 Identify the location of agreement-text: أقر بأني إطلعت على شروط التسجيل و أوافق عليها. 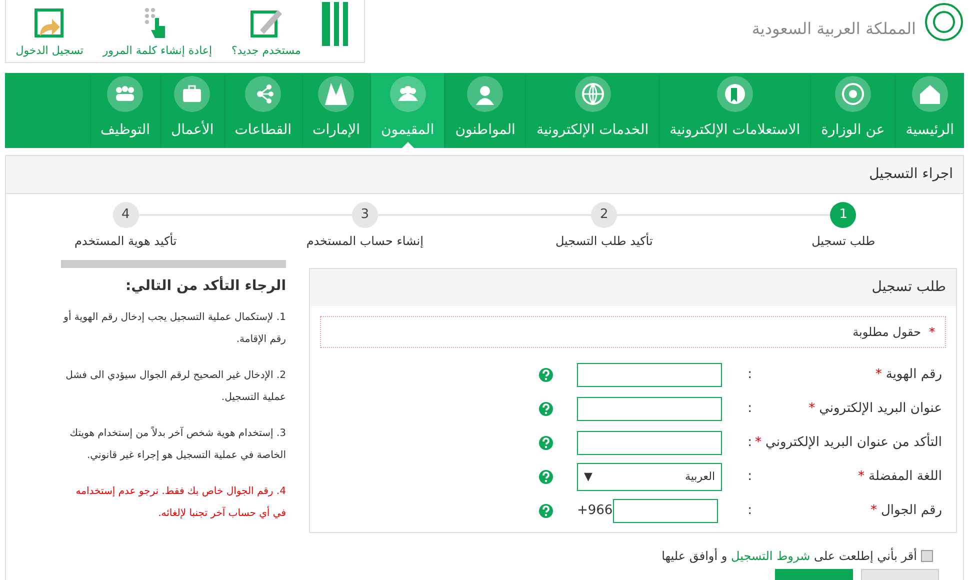
(789, 556).